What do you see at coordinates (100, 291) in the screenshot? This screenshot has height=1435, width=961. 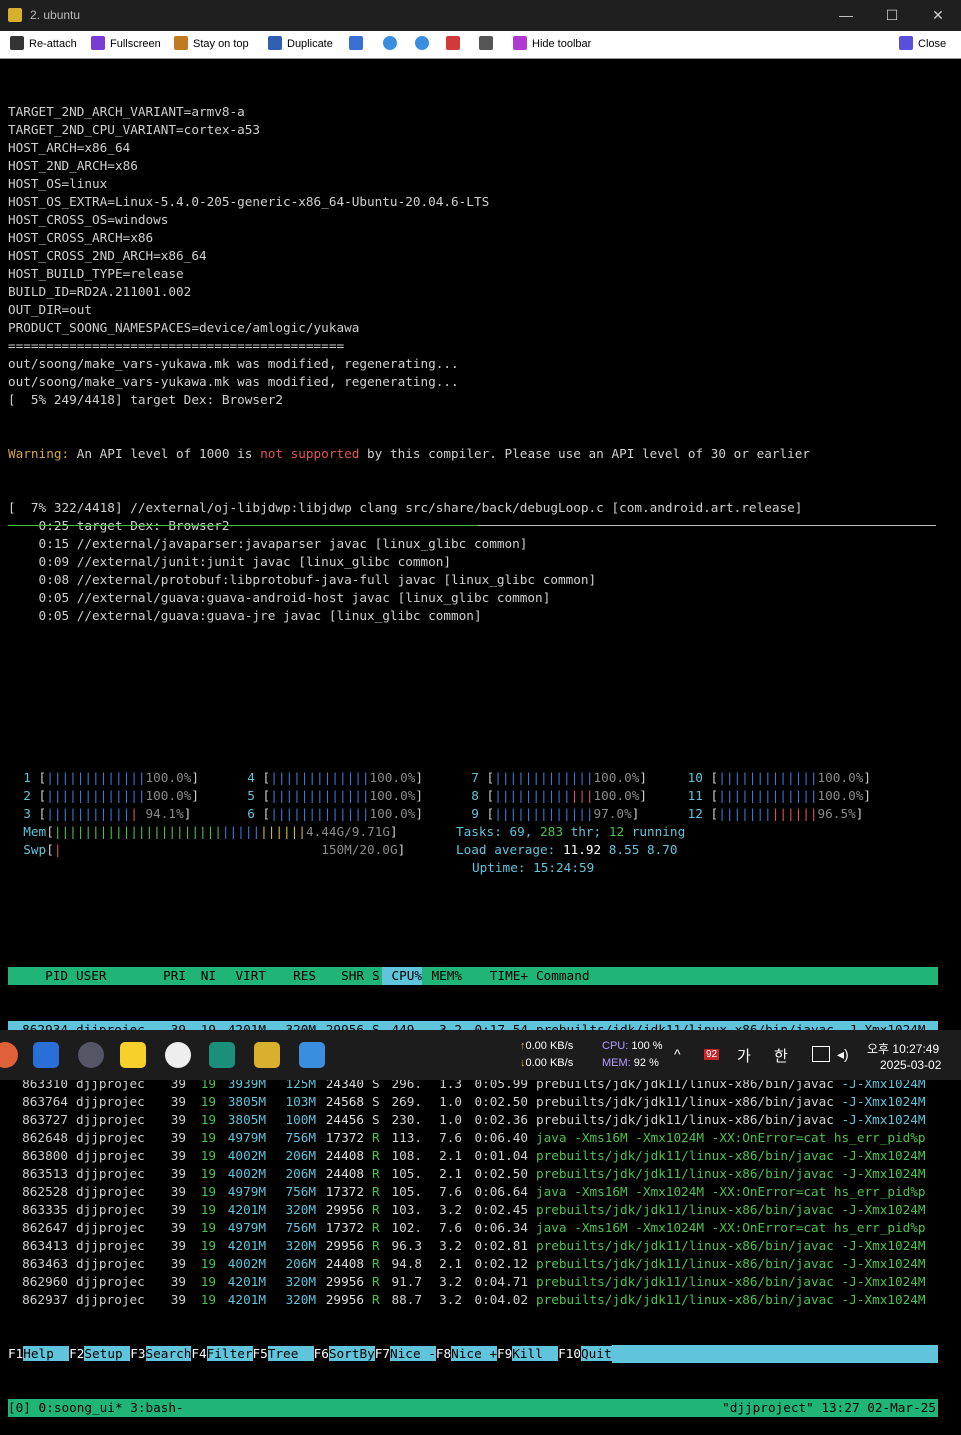 I see `log-line: BUILD_ID=RD2A.211001.002` at bounding box center [100, 291].